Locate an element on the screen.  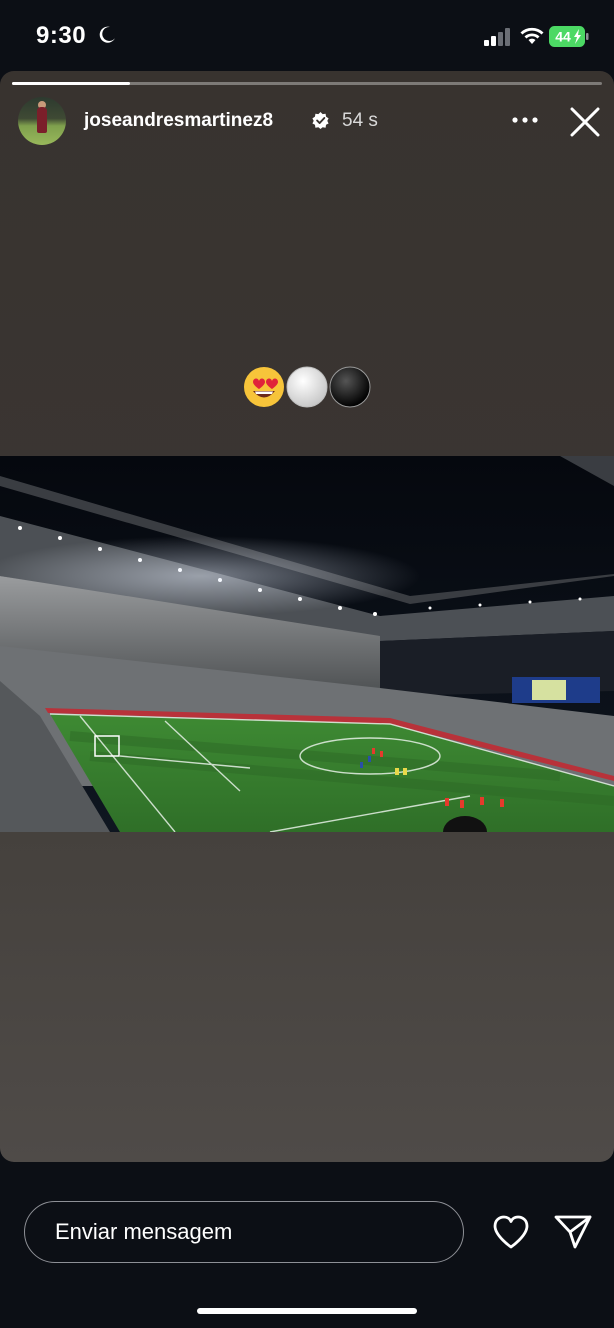
heart-eyes-emoji-icon is located at coordinates (264, 387).